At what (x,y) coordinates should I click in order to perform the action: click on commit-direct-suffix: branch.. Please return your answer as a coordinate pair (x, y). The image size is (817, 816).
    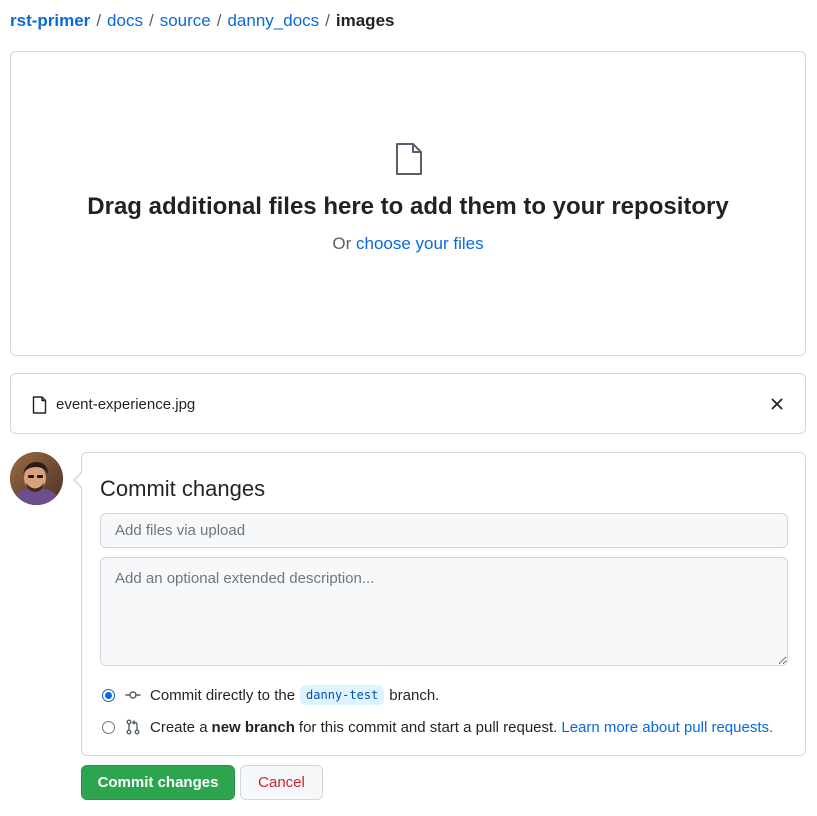
    Looking at the image, I should click on (414, 695).